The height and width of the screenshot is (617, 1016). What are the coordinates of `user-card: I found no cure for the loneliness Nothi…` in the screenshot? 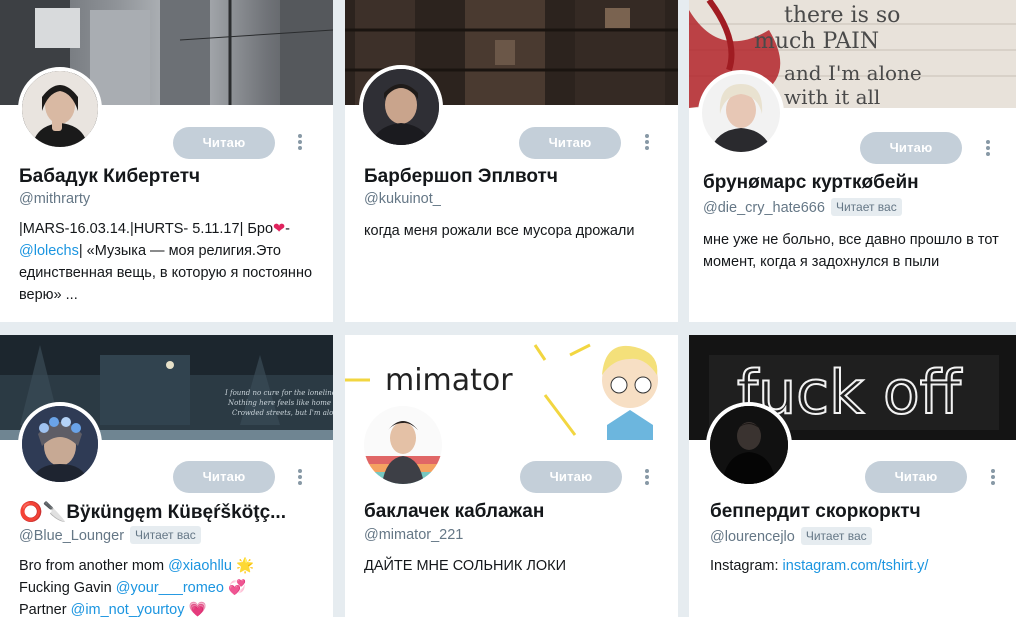 It's located at (166, 476).